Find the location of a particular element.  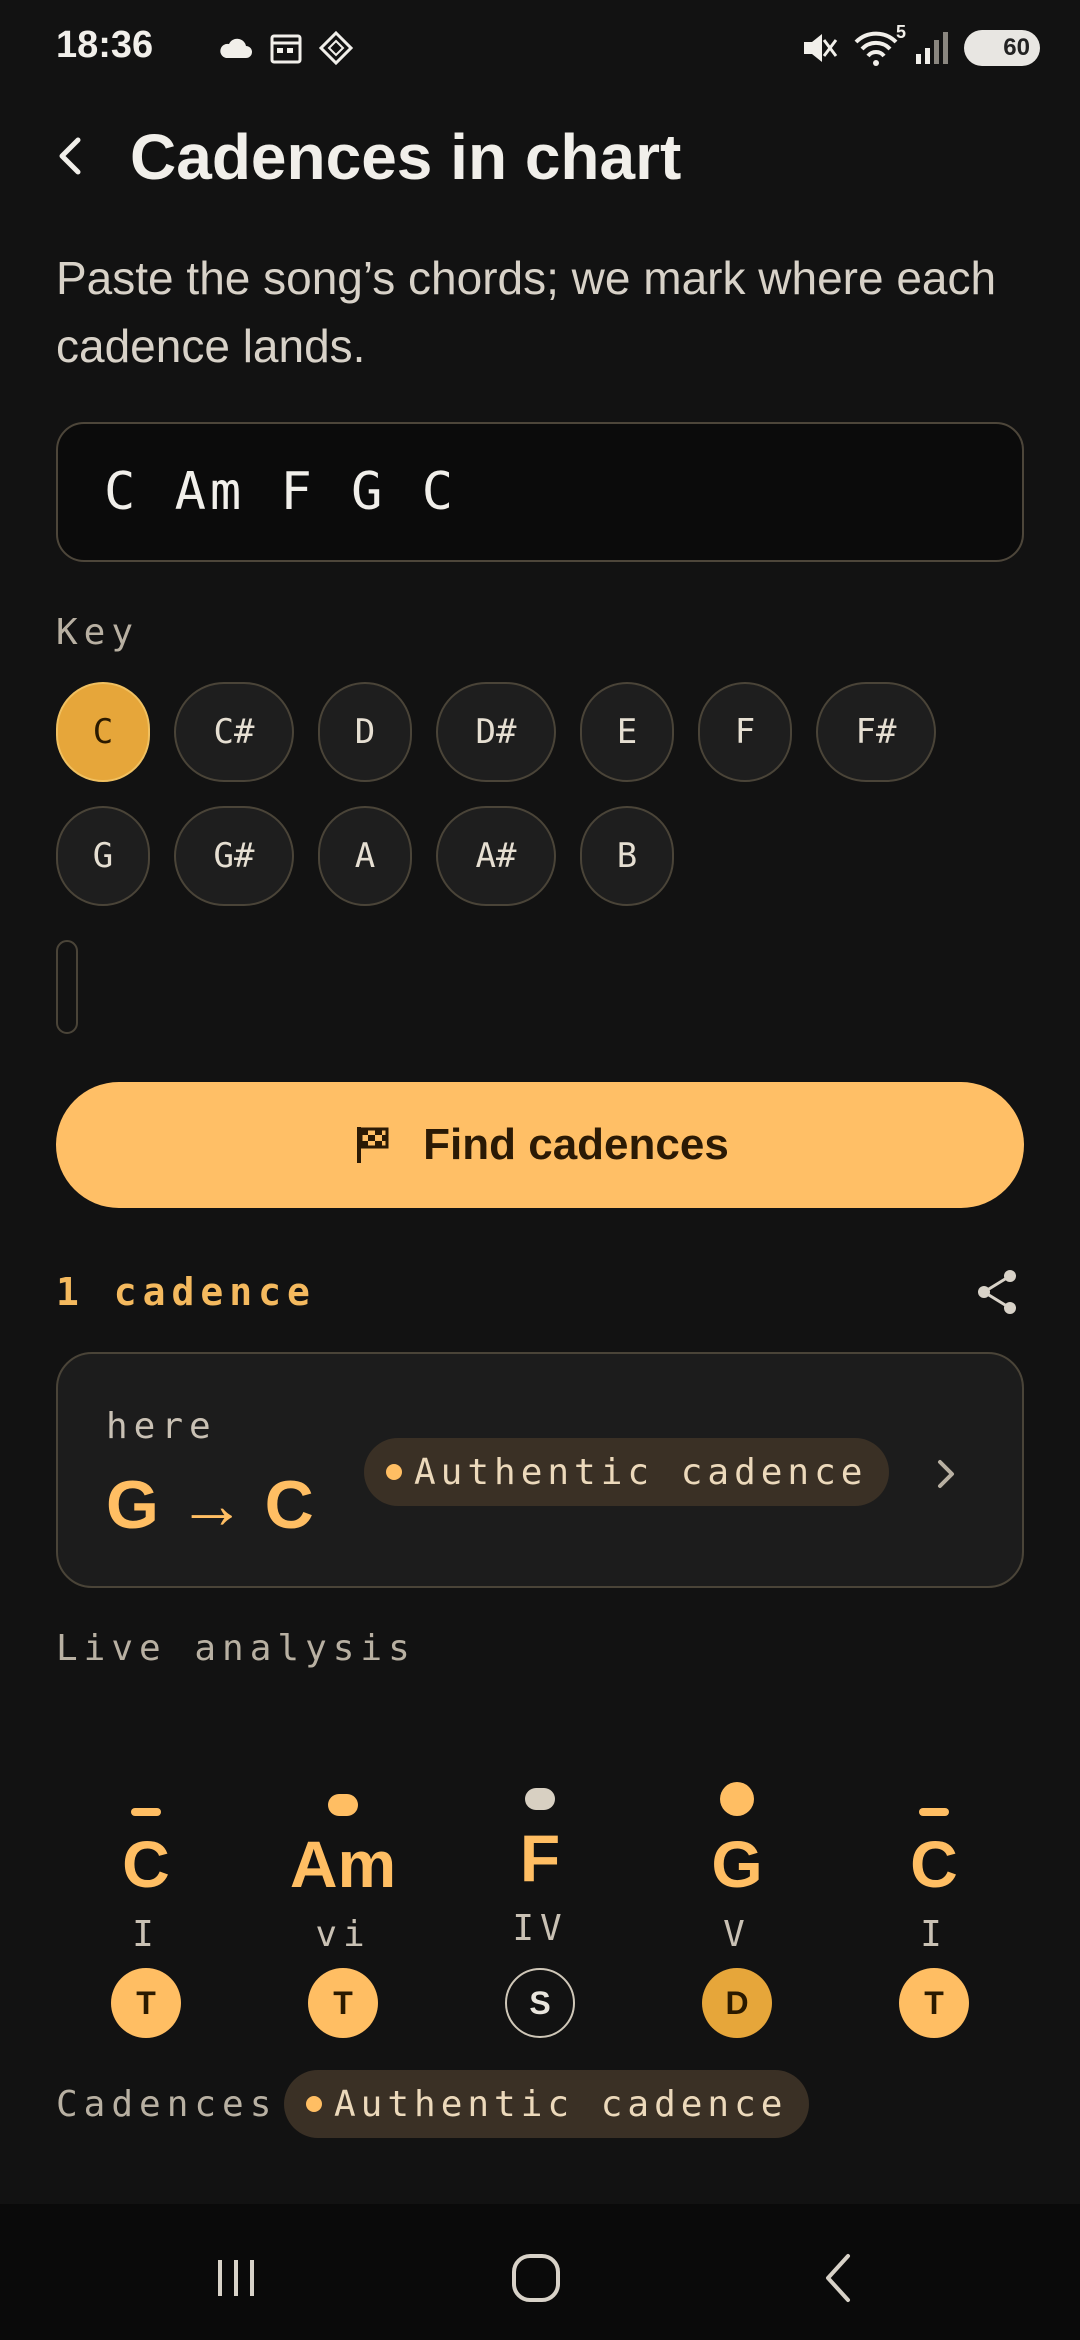

wifi-badge: 5 is located at coordinates (900, 32).